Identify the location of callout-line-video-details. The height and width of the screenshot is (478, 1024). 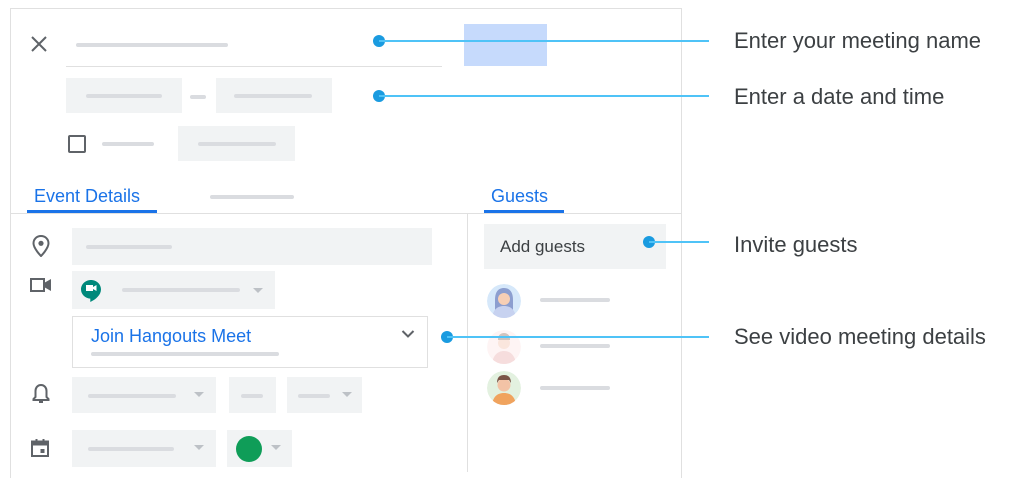
(578, 337).